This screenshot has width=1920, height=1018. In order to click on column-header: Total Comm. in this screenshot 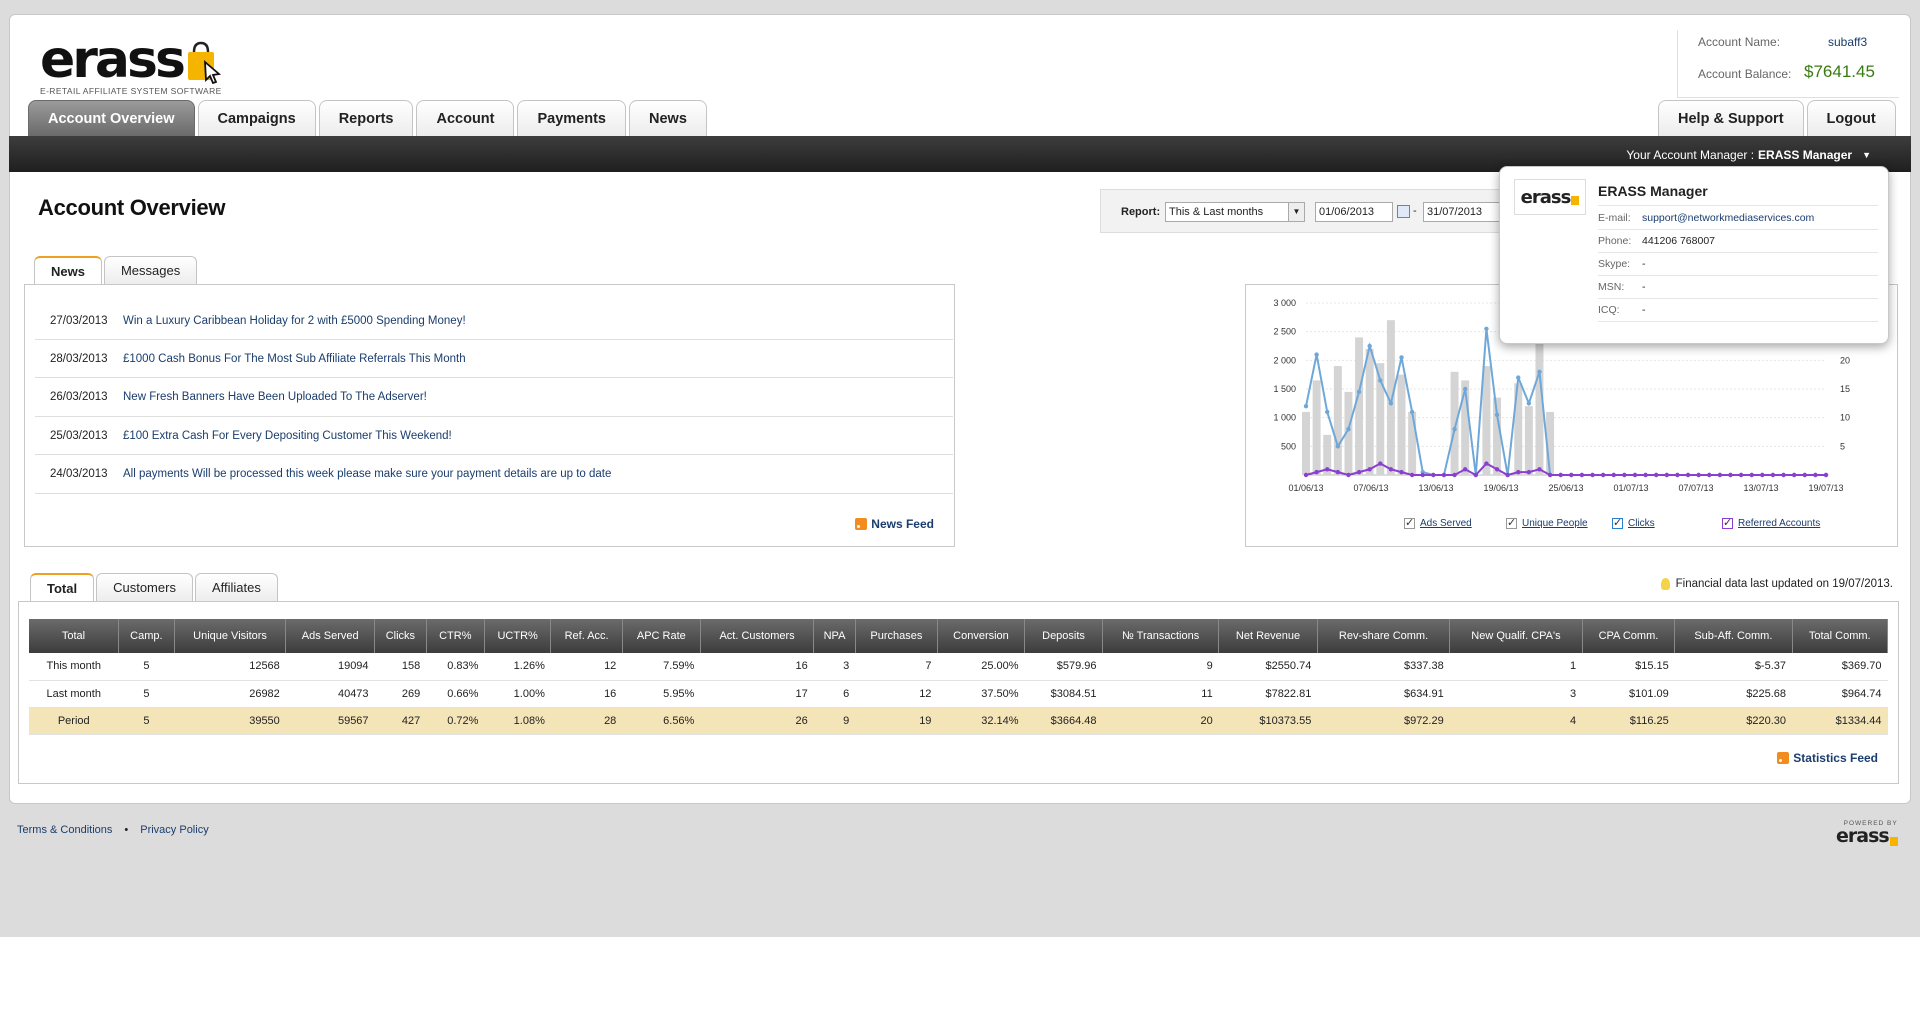, I will do `click(1840, 636)`.